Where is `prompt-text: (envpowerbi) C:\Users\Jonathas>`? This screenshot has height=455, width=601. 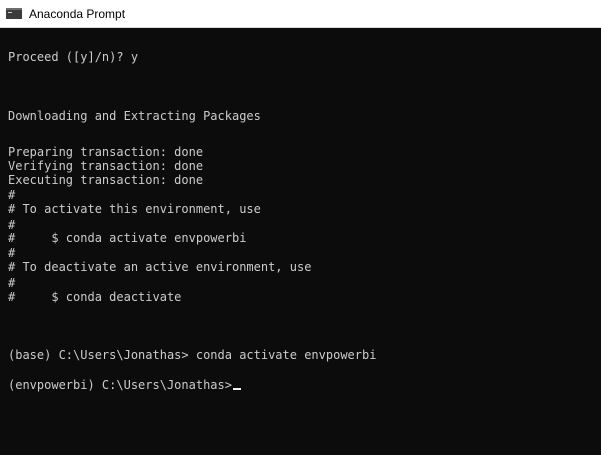 prompt-text: (envpowerbi) C:\Users\Jonathas> is located at coordinates (120, 385).